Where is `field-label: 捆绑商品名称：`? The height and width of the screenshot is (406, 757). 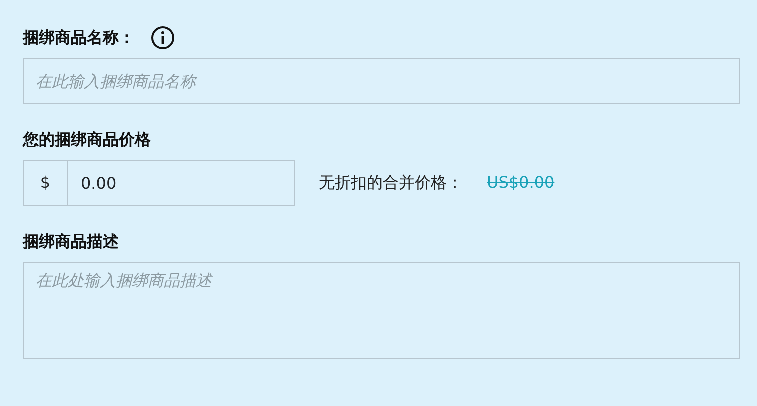 field-label: 捆绑商品名称： is located at coordinates (79, 38).